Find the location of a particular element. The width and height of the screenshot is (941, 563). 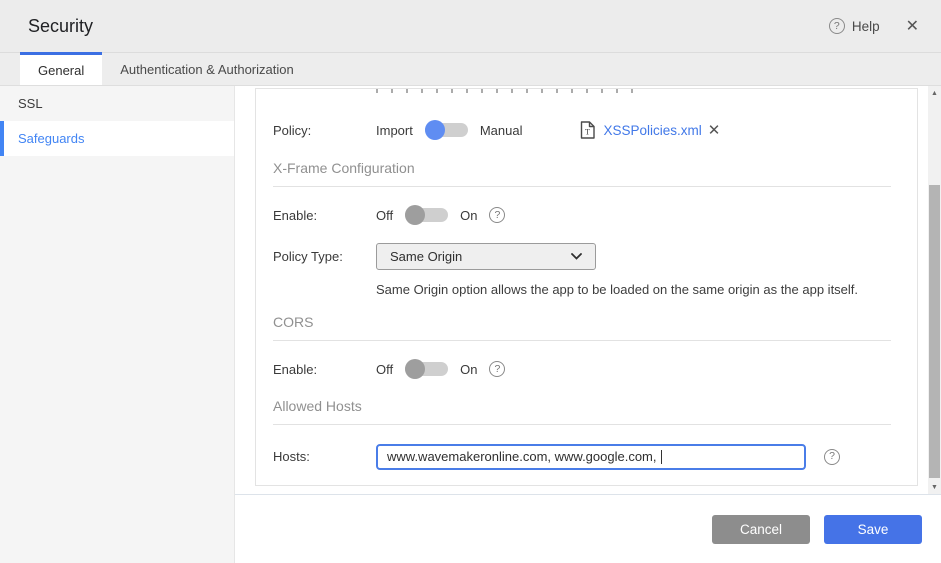

sidebar-item-ssl: SSL is located at coordinates (117, 103).